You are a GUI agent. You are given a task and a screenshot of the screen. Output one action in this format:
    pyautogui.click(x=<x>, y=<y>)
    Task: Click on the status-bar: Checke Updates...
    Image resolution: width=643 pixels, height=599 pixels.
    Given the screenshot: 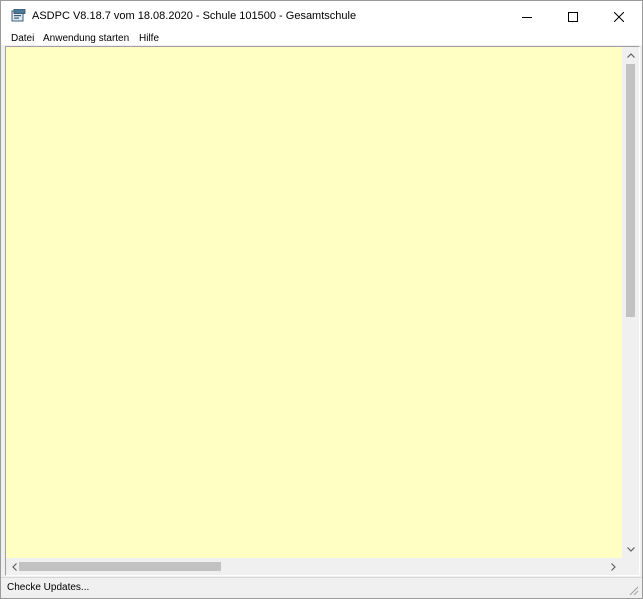 What is the action you would take?
    pyautogui.click(x=321, y=587)
    